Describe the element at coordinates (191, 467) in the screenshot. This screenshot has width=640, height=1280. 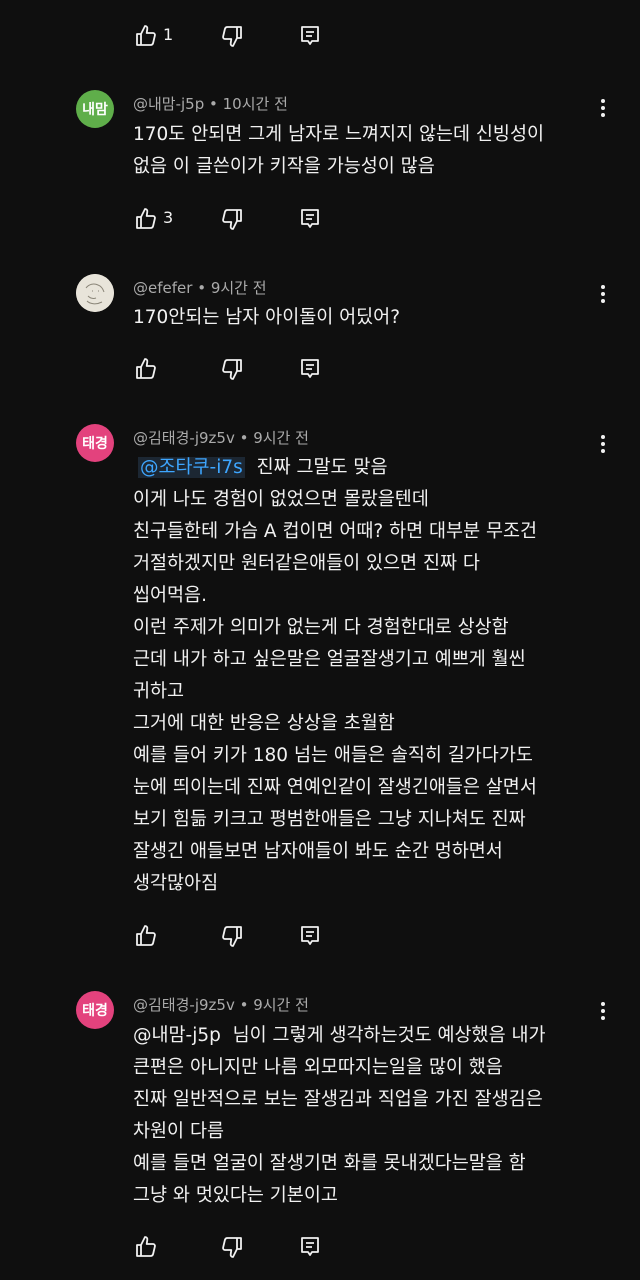
I see `mention-link: @조타쿠-i7s` at that location.